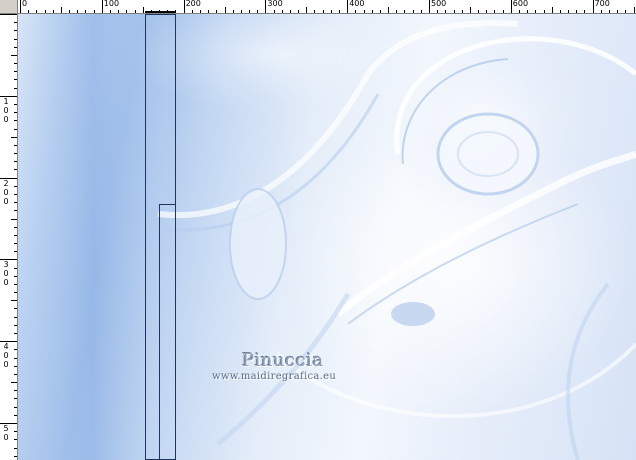  What do you see at coordinates (6, 265) in the screenshot?
I see `ruler-label: 3` at bounding box center [6, 265].